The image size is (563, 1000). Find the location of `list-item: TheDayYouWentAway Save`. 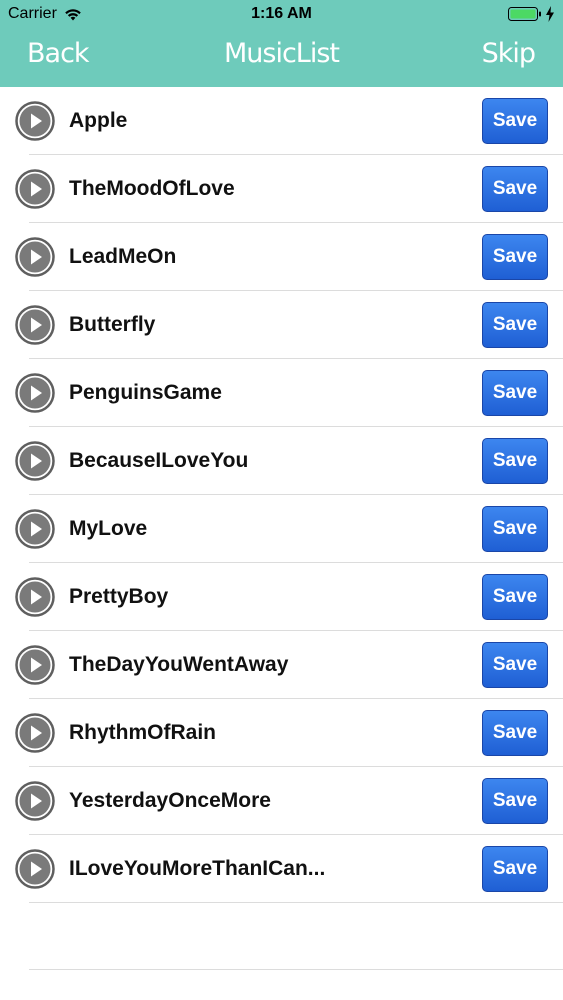

list-item: TheDayYouWentAway Save is located at coordinates (281, 665).